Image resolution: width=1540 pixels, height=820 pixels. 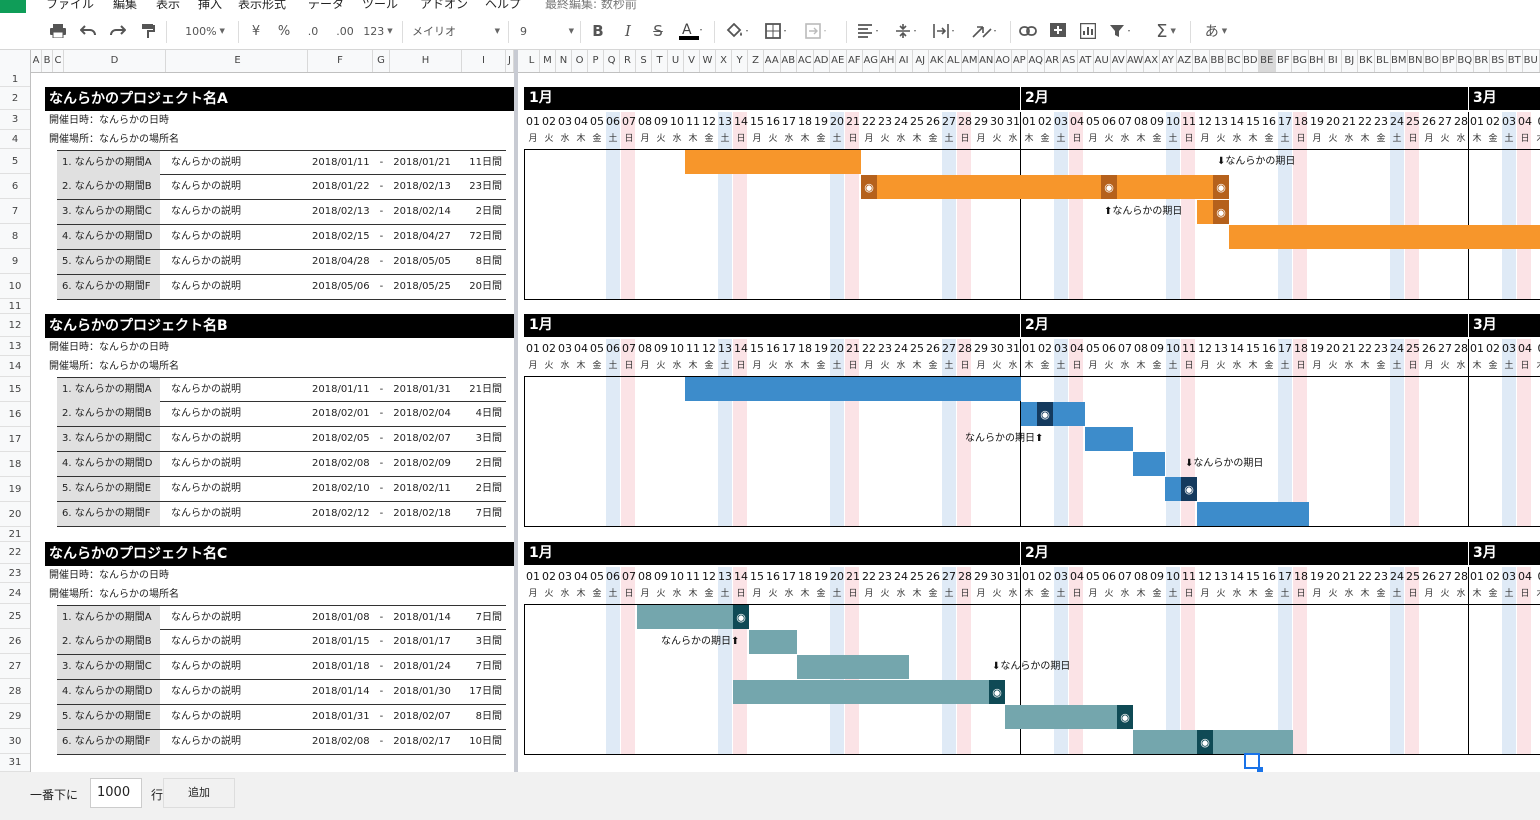 What do you see at coordinates (1366, 61) in the screenshot?
I see `column-header-cell: BK` at bounding box center [1366, 61].